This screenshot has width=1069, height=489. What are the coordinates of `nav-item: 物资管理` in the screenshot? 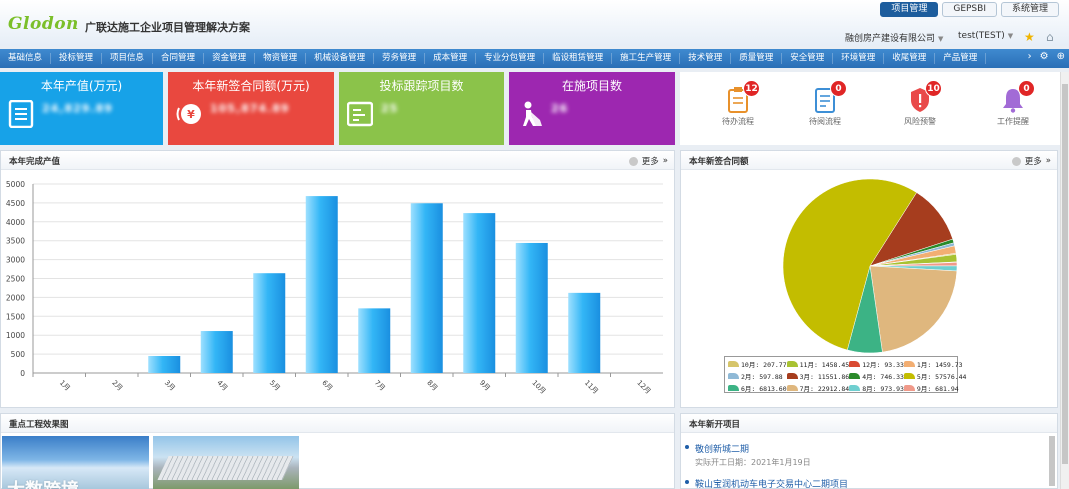 It's located at (281, 58).